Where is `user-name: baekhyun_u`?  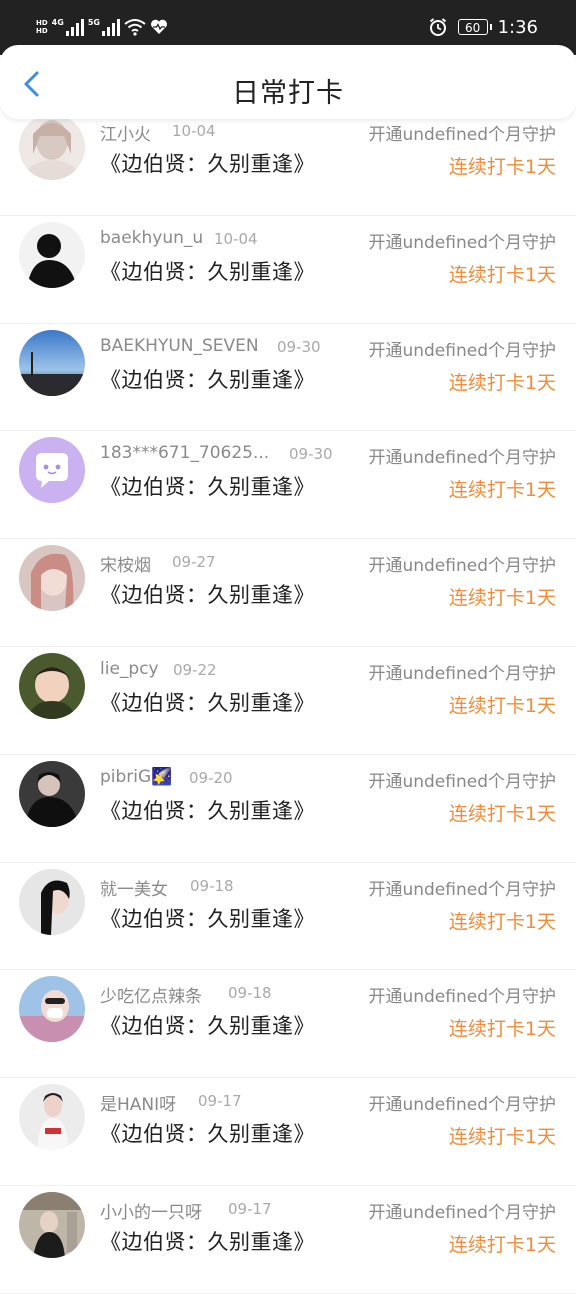 user-name: baekhyun_u is located at coordinates (151, 238).